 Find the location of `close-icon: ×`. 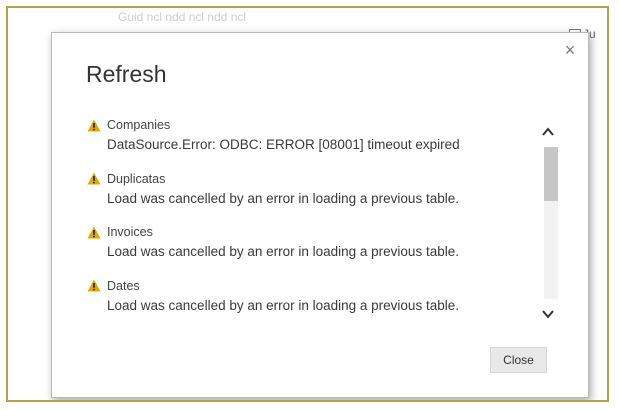

close-icon: × is located at coordinates (570, 50).